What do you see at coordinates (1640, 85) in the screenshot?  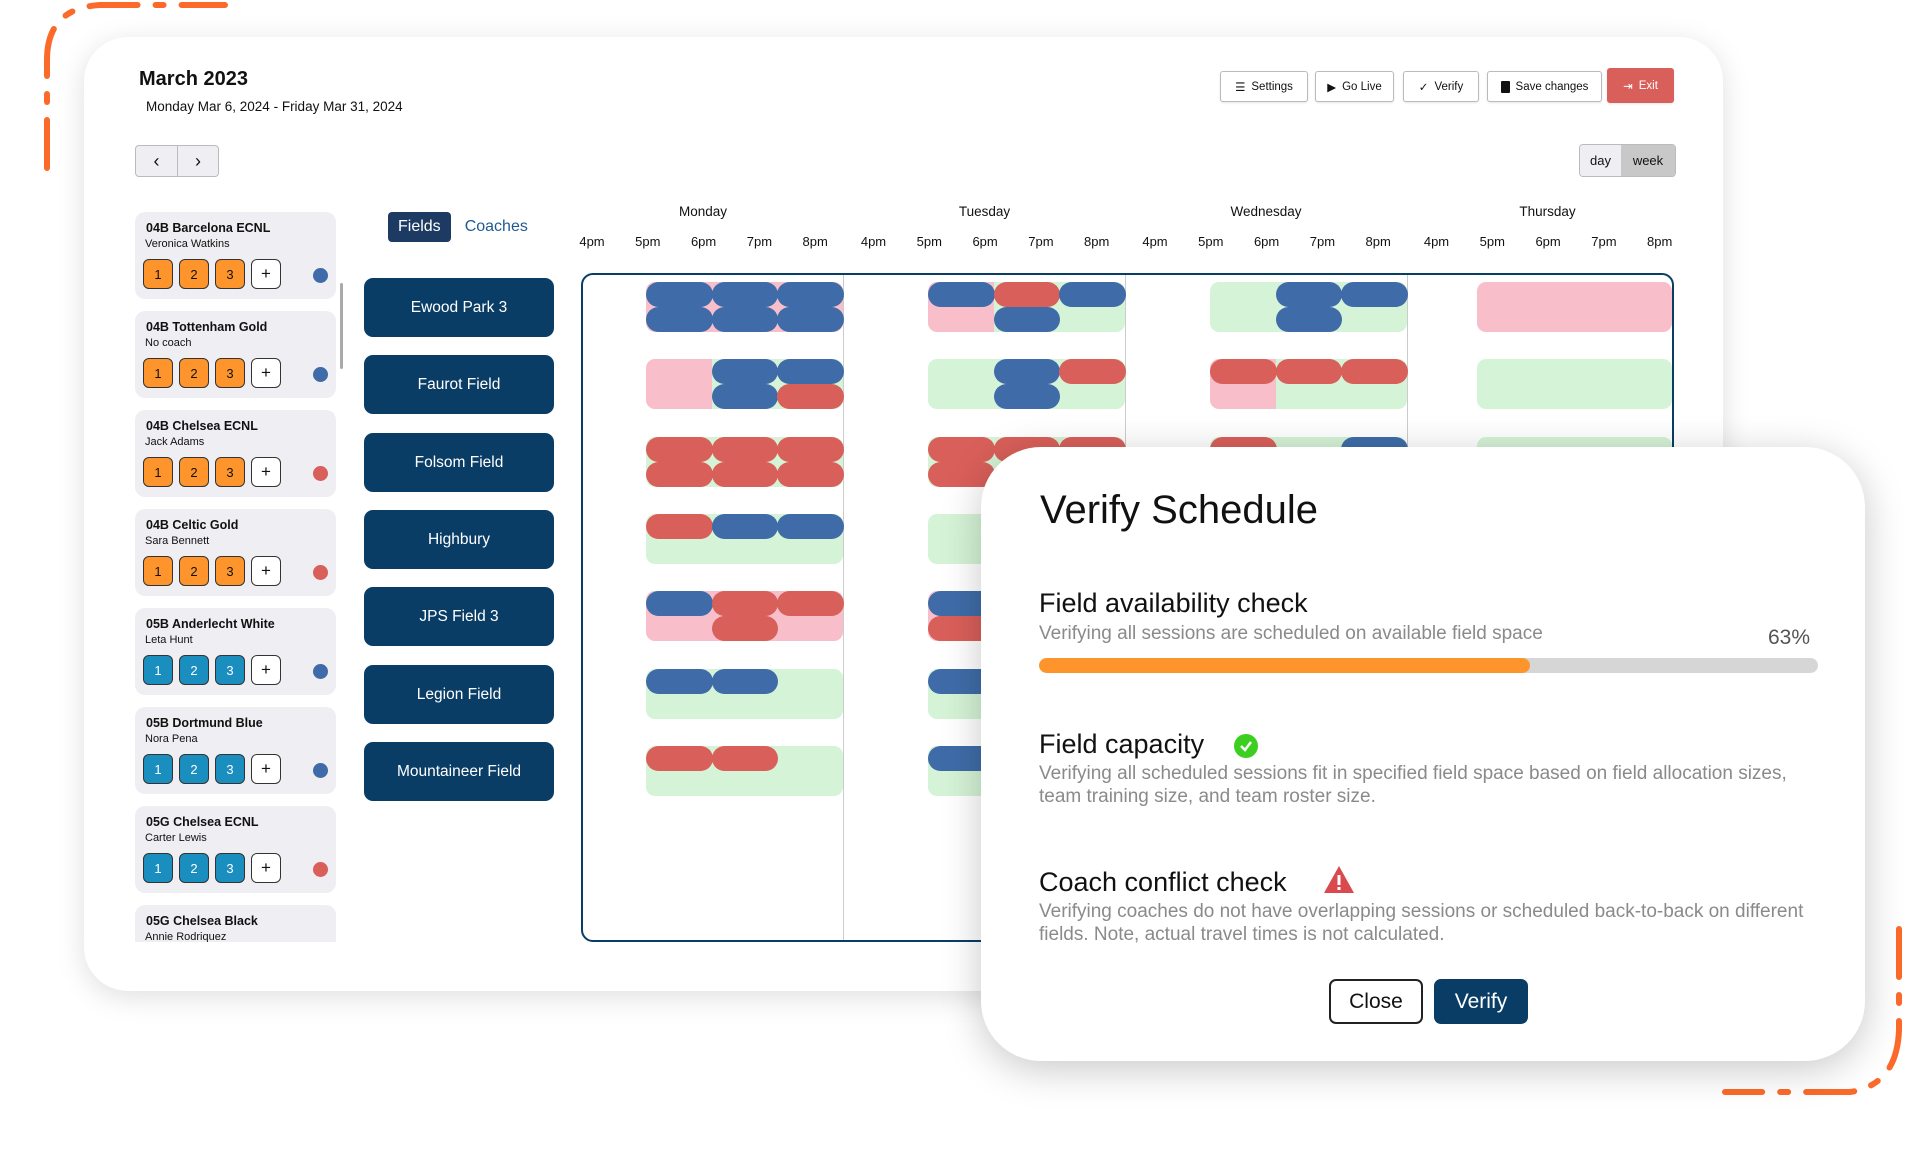 I see `exit-button: ⇥ Exit` at bounding box center [1640, 85].